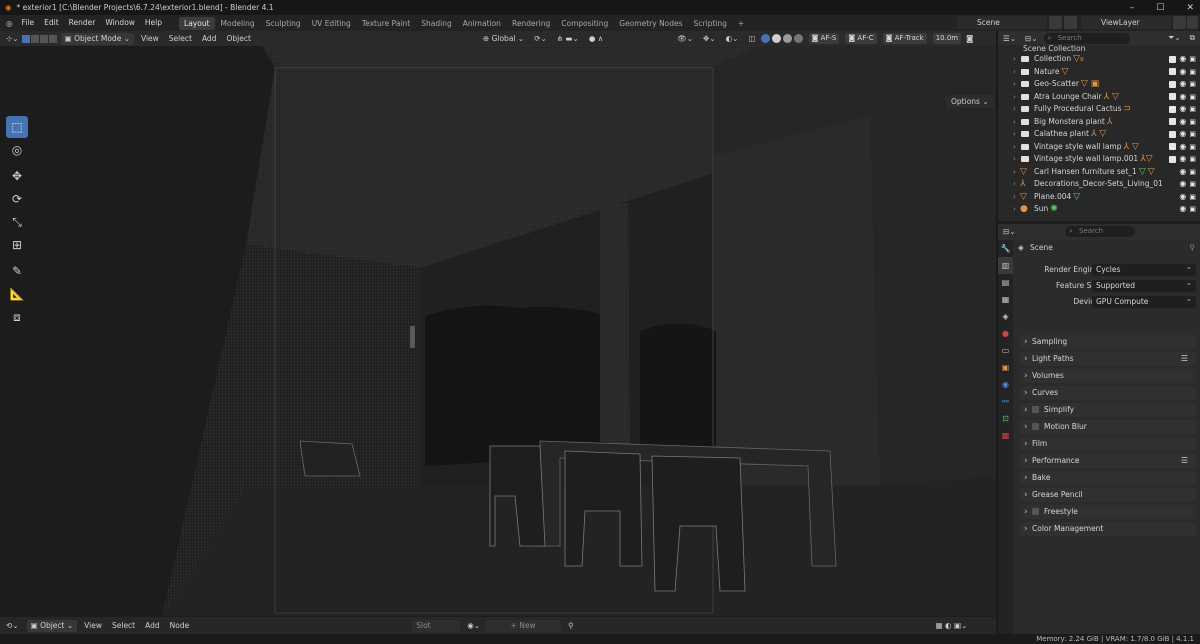  I want to click on object-mode-dropdown: ▣ Object Mode ⌄, so click(97, 38).